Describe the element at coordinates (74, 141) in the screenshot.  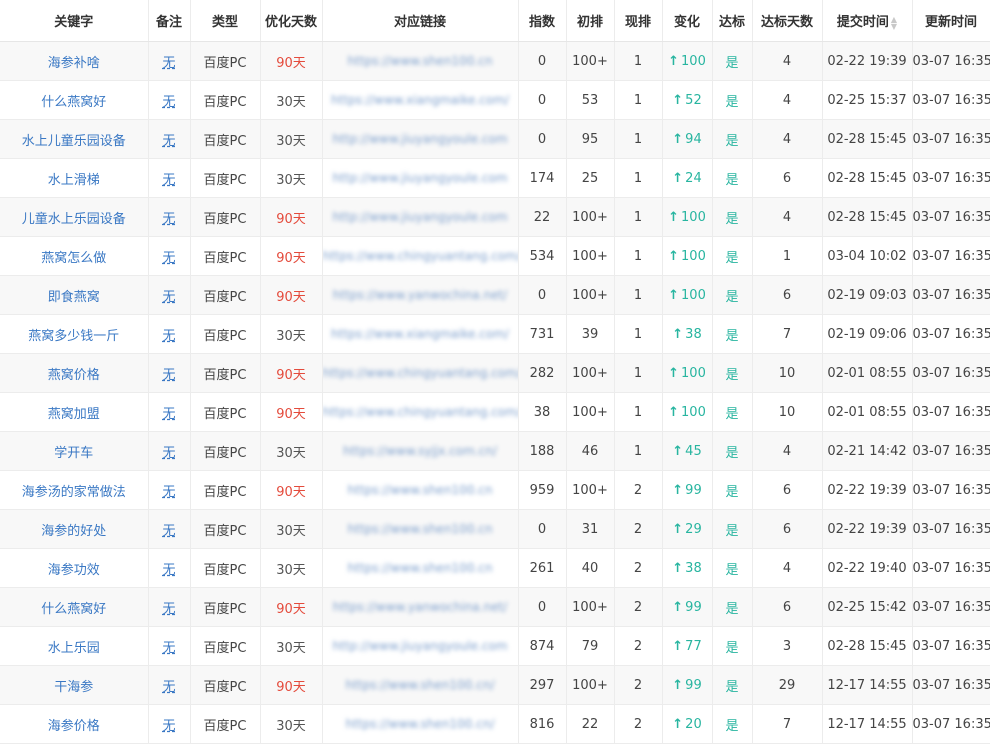
I see `keyword-link: 水上儿童乐园设备` at that location.